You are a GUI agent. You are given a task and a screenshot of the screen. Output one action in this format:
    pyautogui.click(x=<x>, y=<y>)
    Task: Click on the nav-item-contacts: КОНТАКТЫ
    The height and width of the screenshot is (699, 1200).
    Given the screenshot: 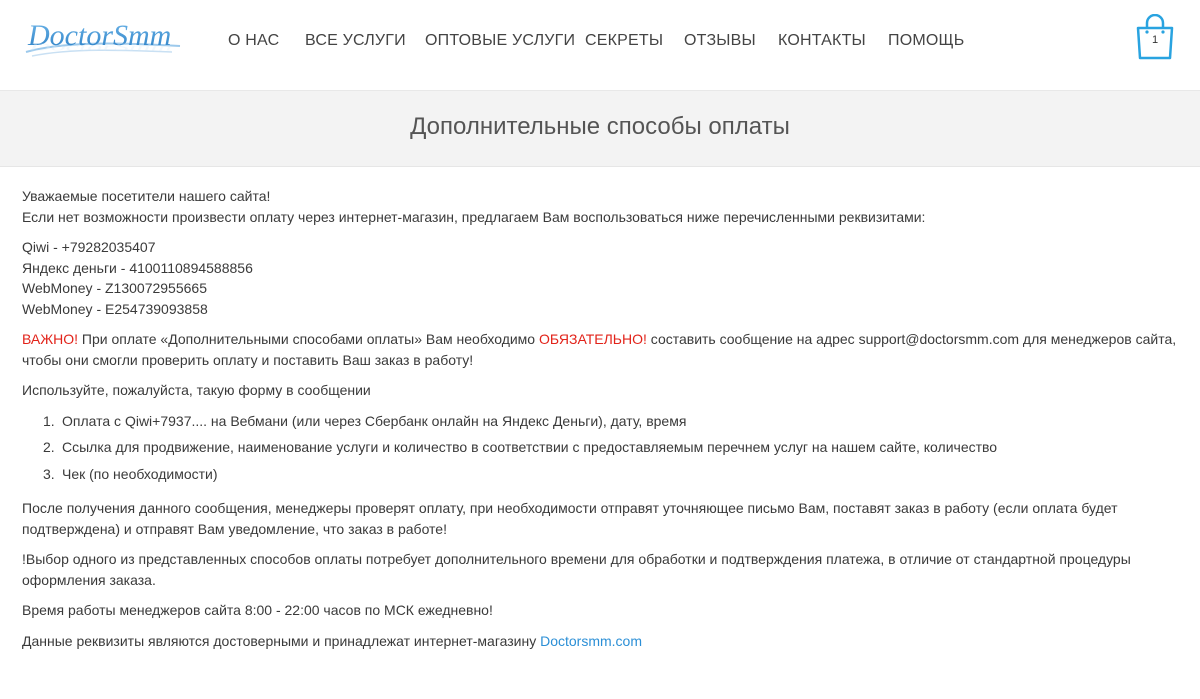 What is the action you would take?
    pyautogui.click(x=822, y=41)
    